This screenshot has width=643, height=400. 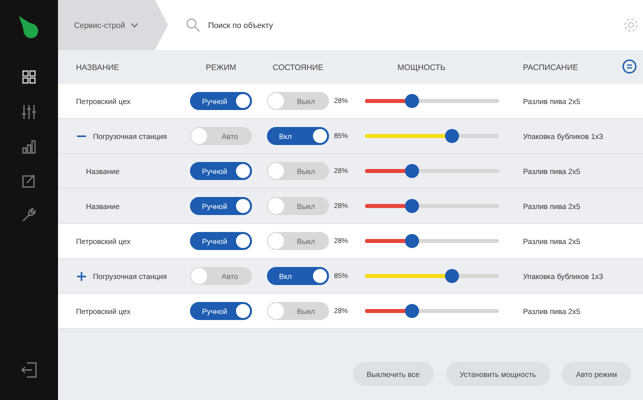 I want to click on plus-icon, so click(x=81, y=276).